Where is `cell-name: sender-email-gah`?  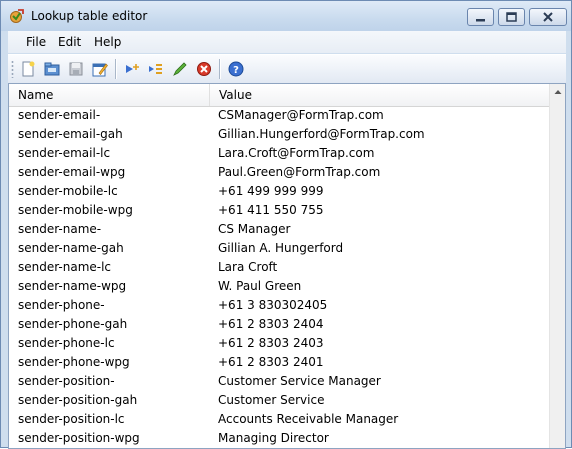
cell-name: sender-email-gah is located at coordinates (70, 134).